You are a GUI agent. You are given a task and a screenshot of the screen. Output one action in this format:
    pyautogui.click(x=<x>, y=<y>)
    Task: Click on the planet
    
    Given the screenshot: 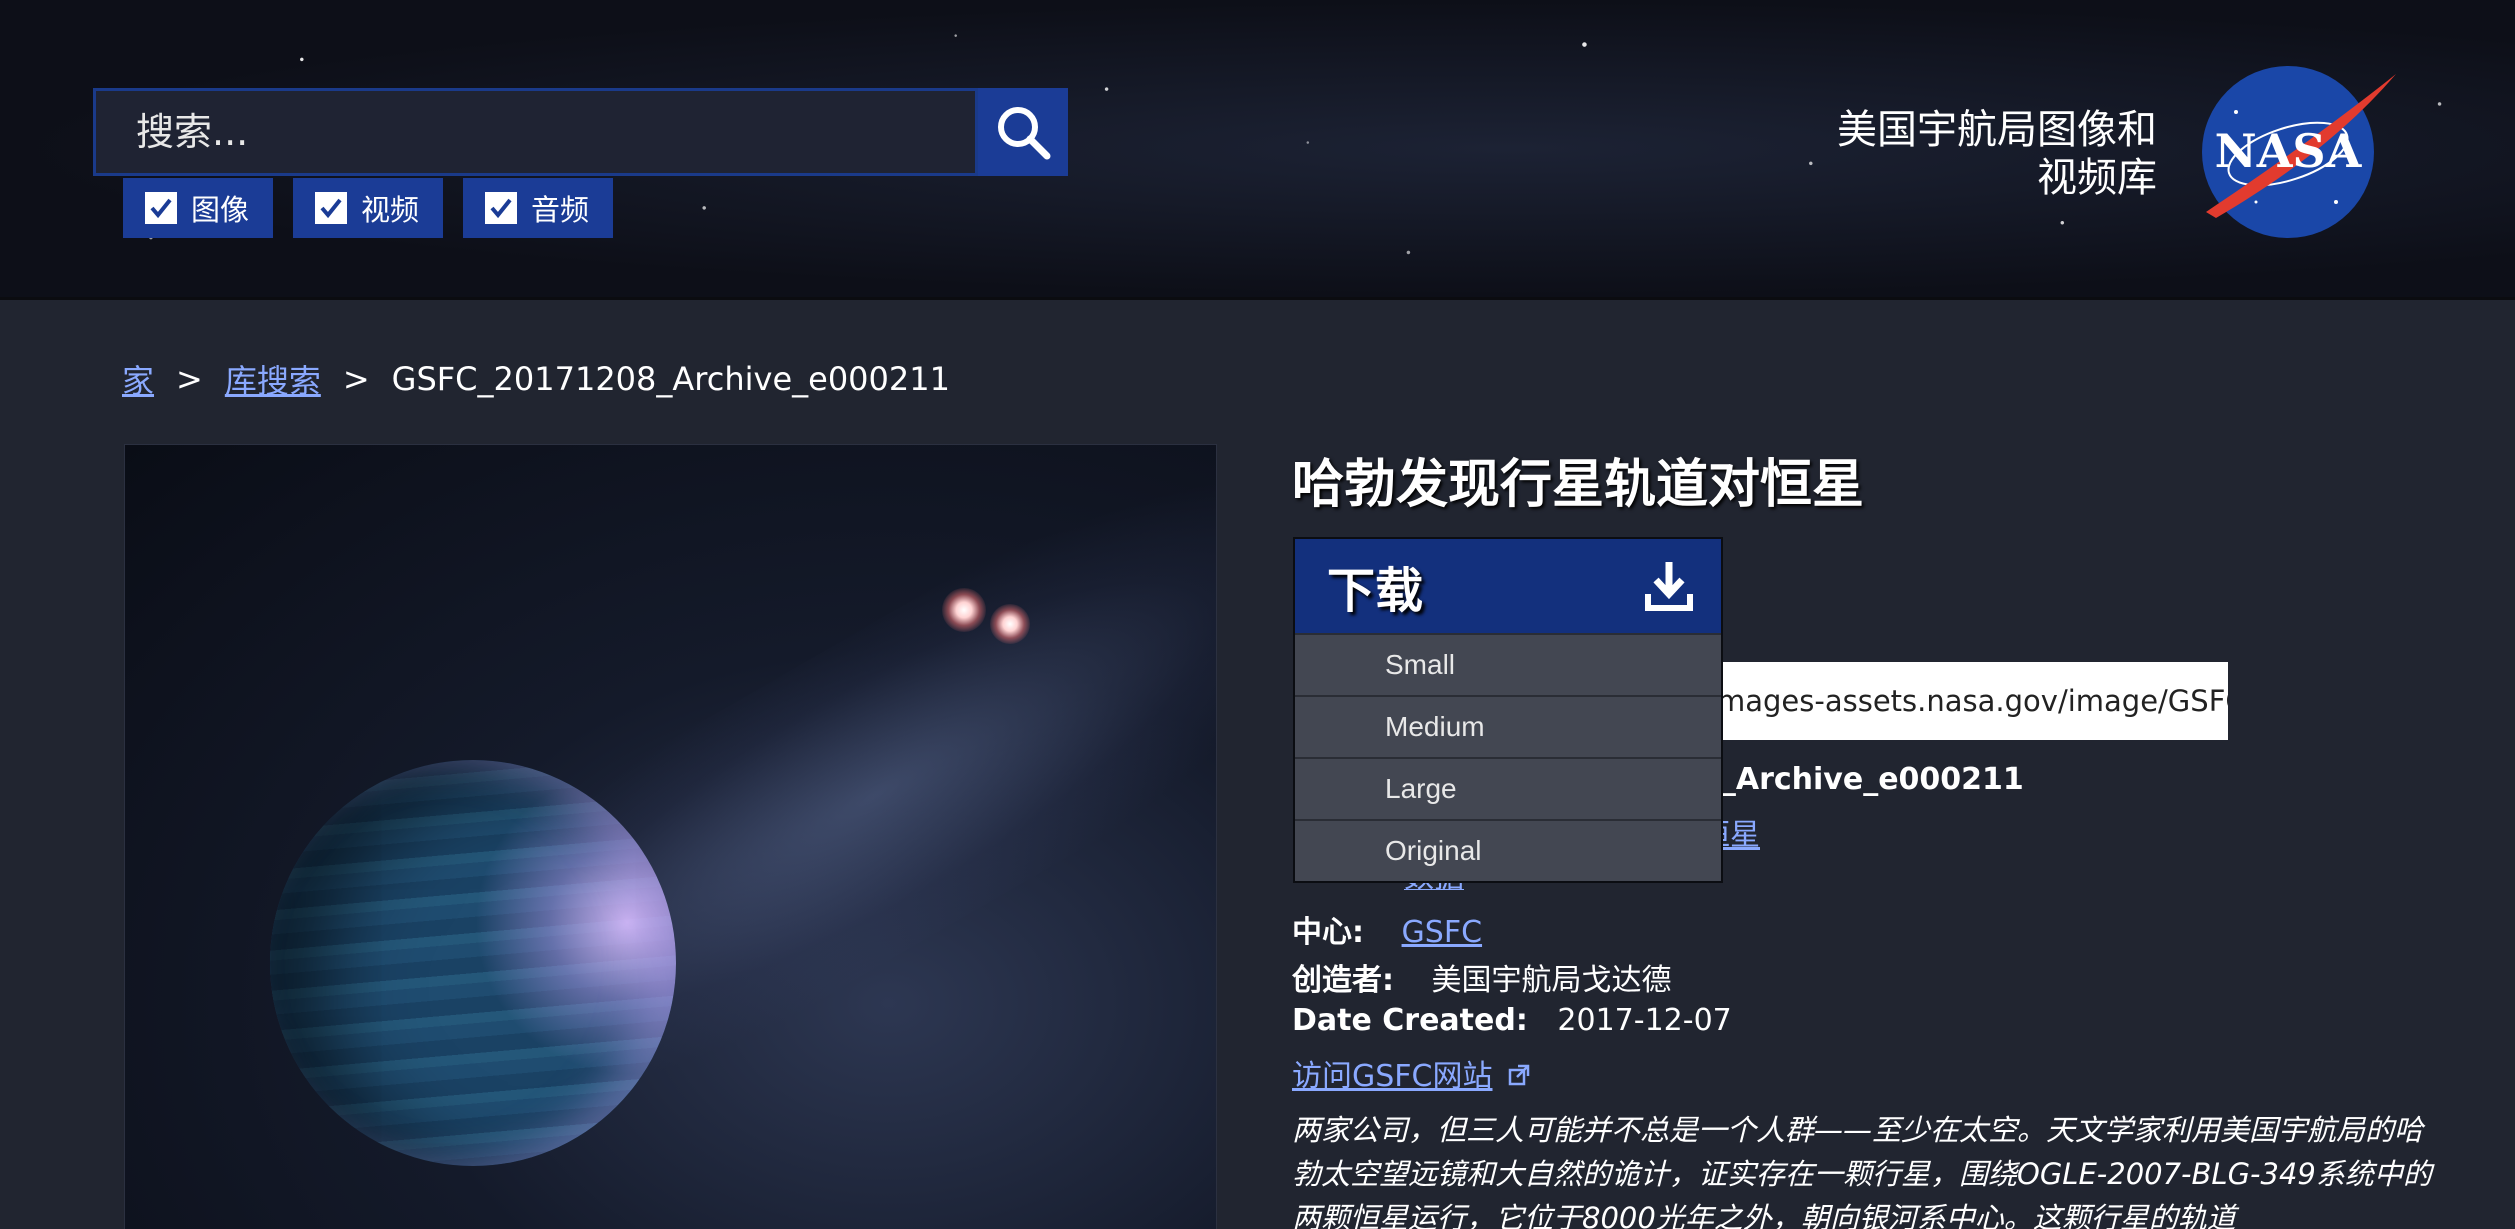 What is the action you would take?
    pyautogui.click(x=473, y=963)
    